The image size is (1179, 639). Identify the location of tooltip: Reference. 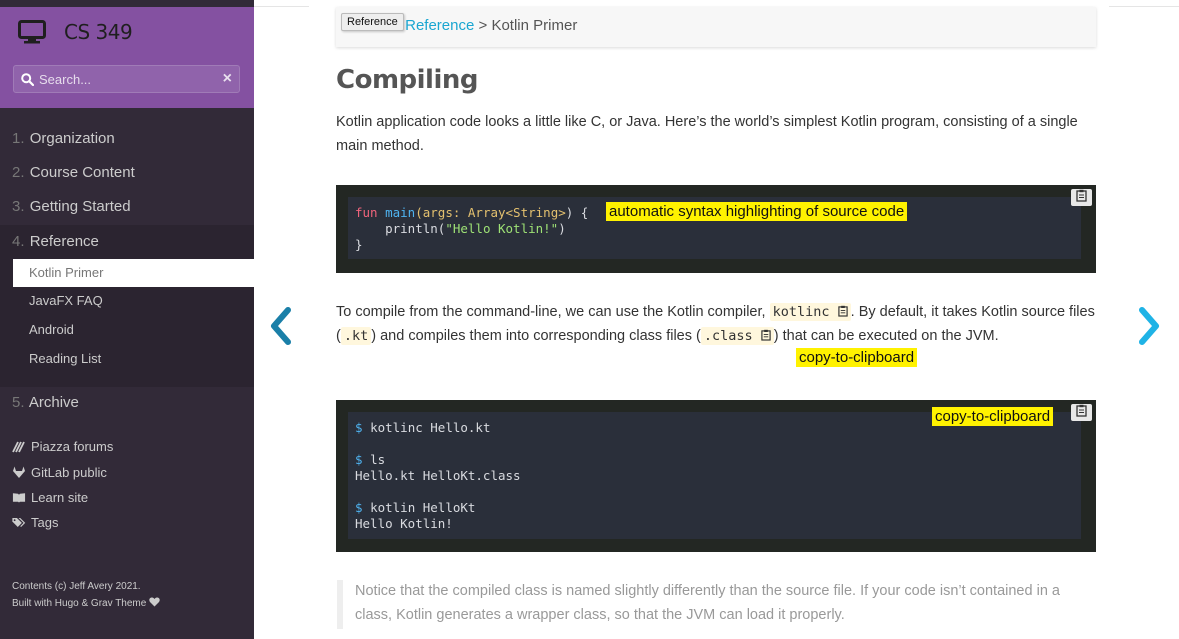
(372, 22).